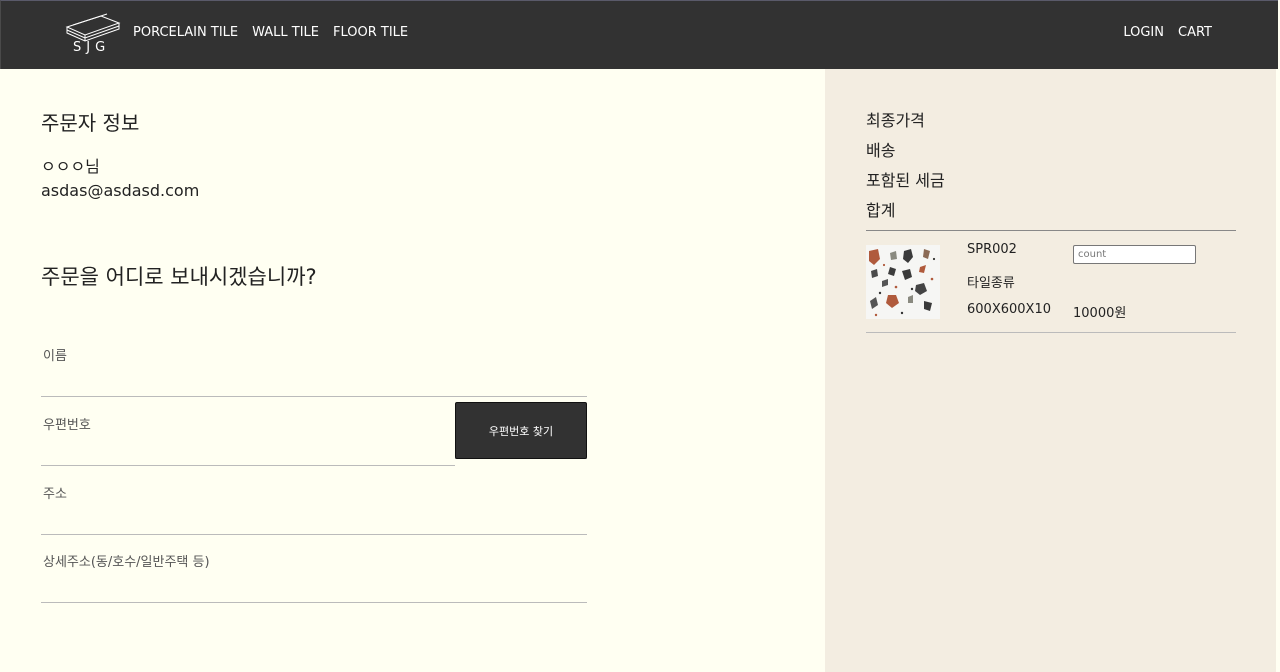 The height and width of the screenshot is (672, 1280). What do you see at coordinates (905, 180) in the screenshot?
I see `tax-included-label: 포함된 세금` at bounding box center [905, 180].